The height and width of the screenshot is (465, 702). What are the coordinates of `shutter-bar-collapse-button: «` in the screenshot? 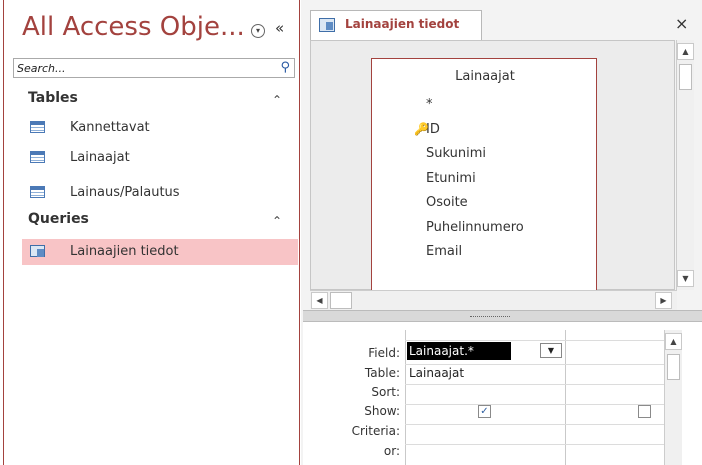 It's located at (279, 28).